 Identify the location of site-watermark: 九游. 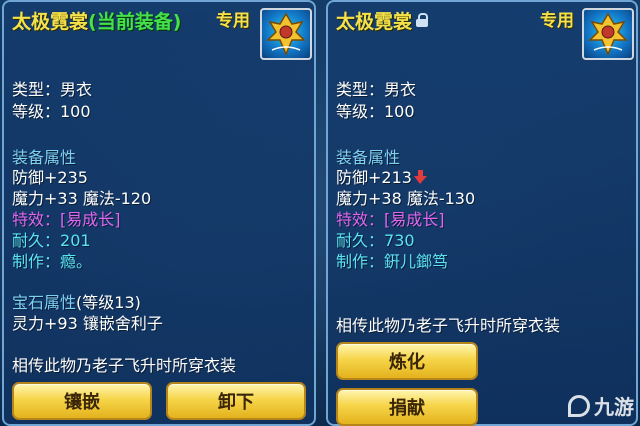
(601, 405).